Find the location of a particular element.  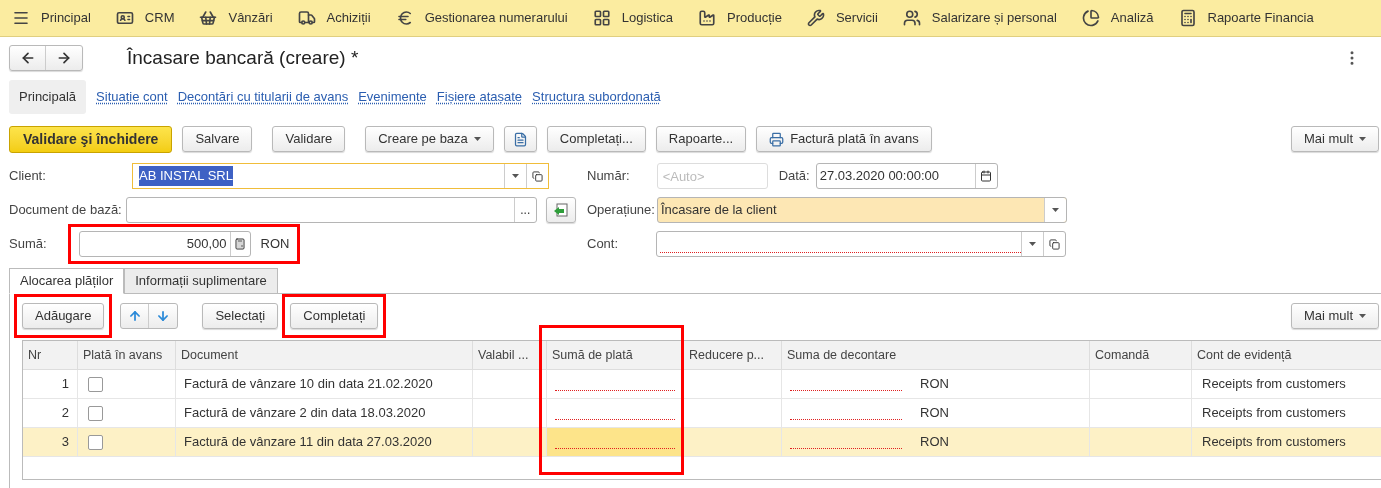

section-link: Evenimente is located at coordinates (392, 97).